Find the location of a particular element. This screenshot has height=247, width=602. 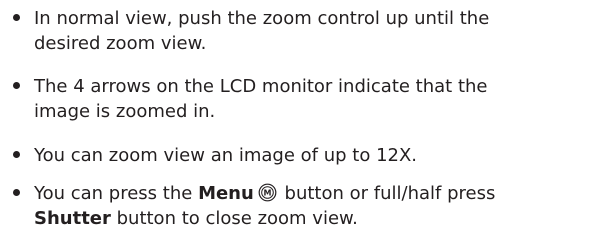

bullet-line: desired zoom view. is located at coordinates (120, 43).